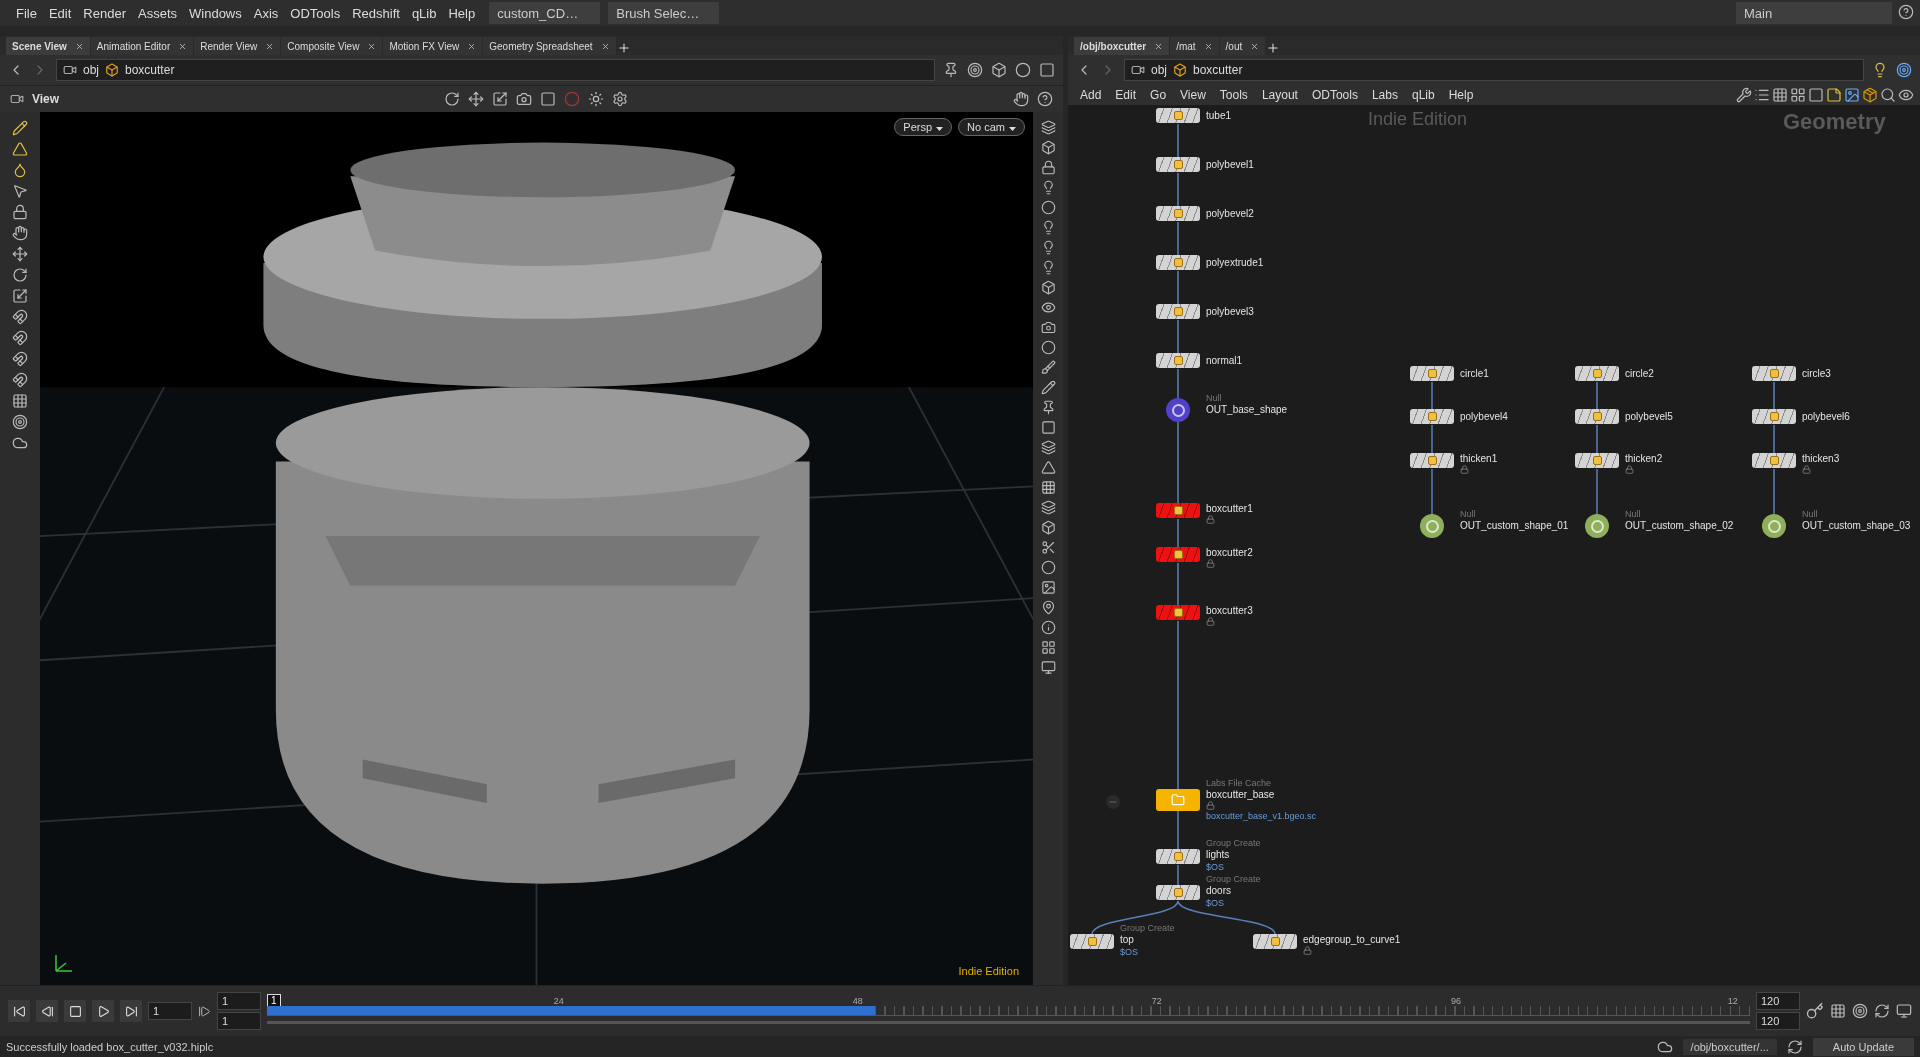 The image size is (1920, 1057). Describe the element at coordinates (1048, 627) in the screenshot. I see `info-icon` at that location.